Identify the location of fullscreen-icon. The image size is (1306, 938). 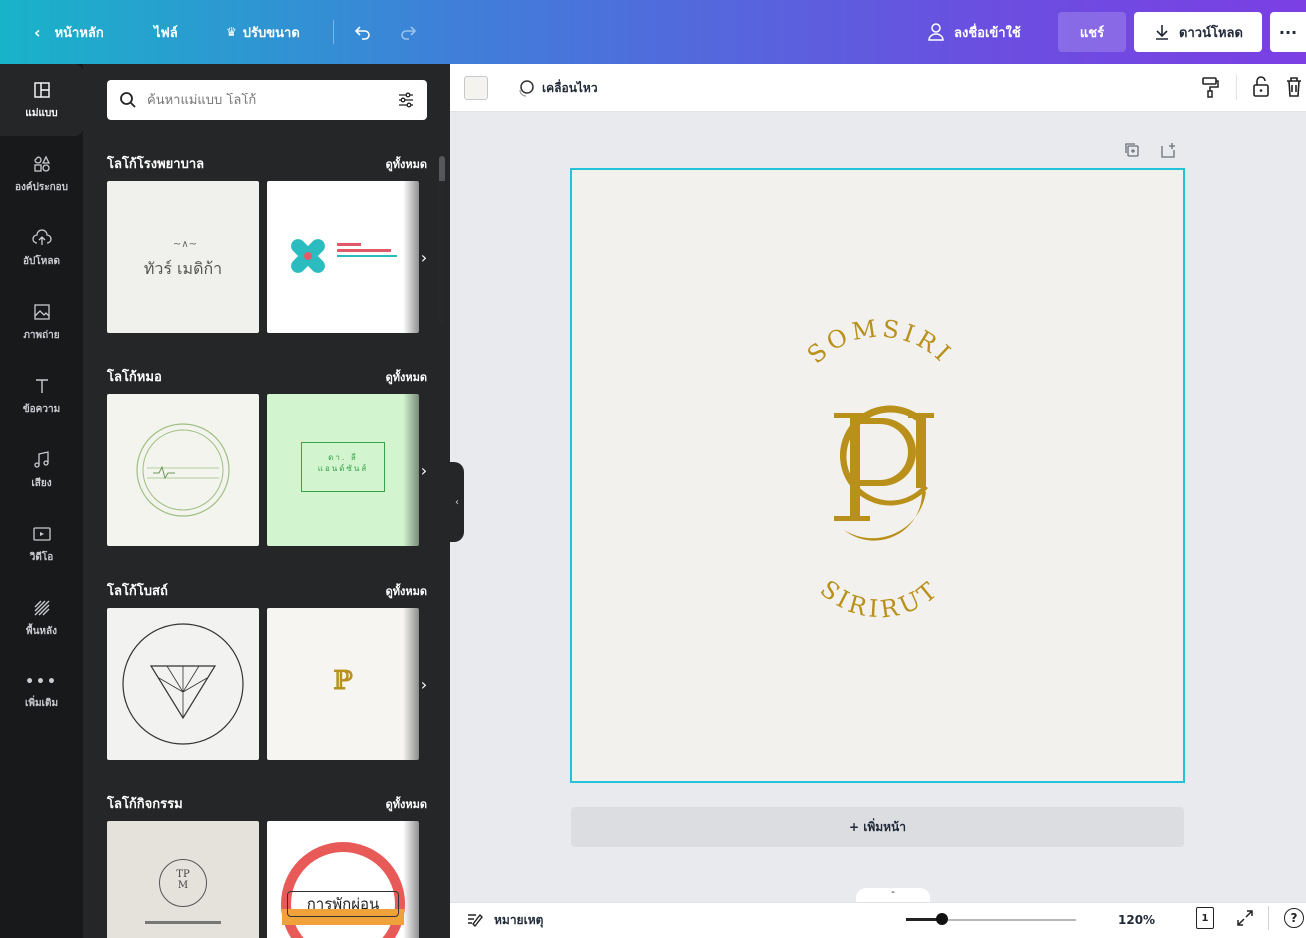
(1245, 918).